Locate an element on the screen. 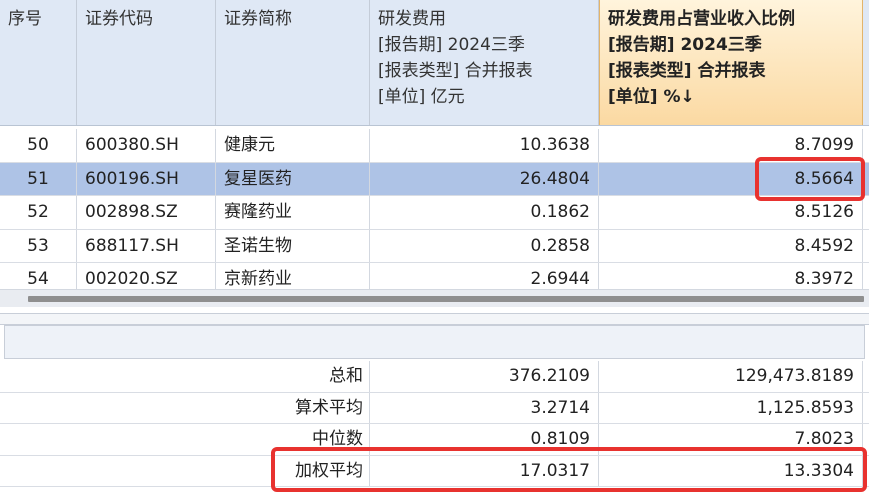 Image resolution: width=869 pixels, height=494 pixels. ratio-cell: 8.5126 is located at coordinates (731, 212).